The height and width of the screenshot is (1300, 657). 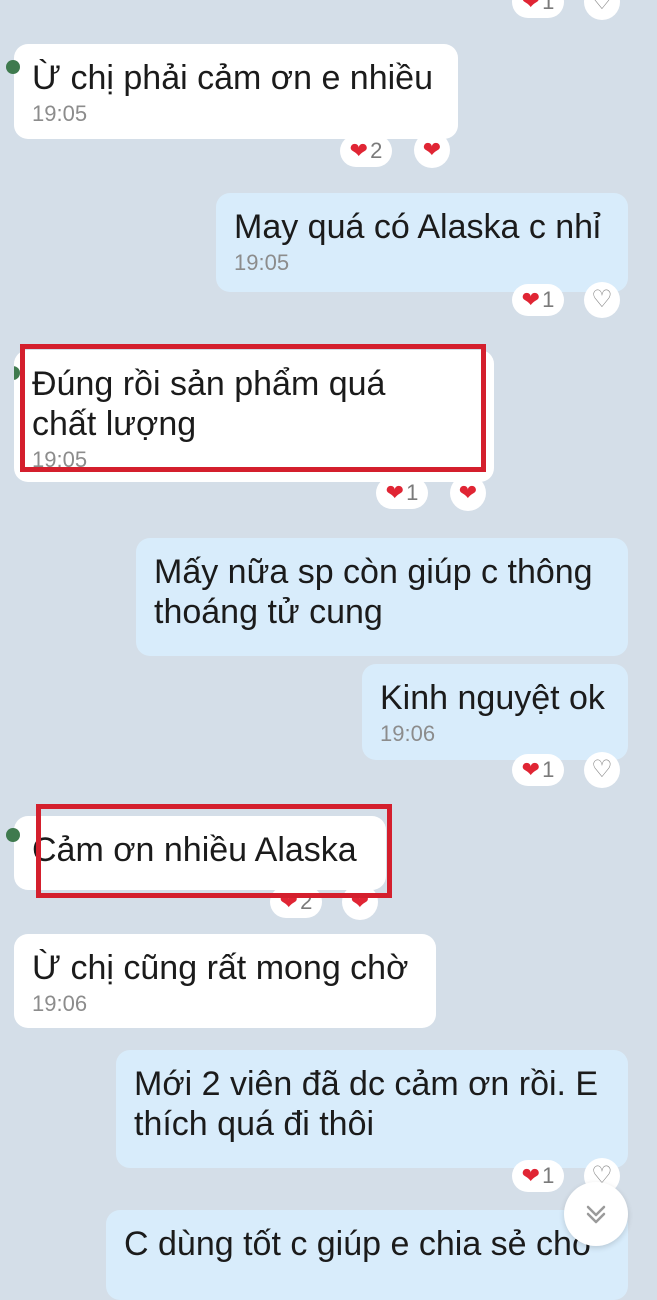 I want to click on message-bubble-incoming: Ừ chị cũng rất mong chờ 19:06, so click(x=225, y=981).